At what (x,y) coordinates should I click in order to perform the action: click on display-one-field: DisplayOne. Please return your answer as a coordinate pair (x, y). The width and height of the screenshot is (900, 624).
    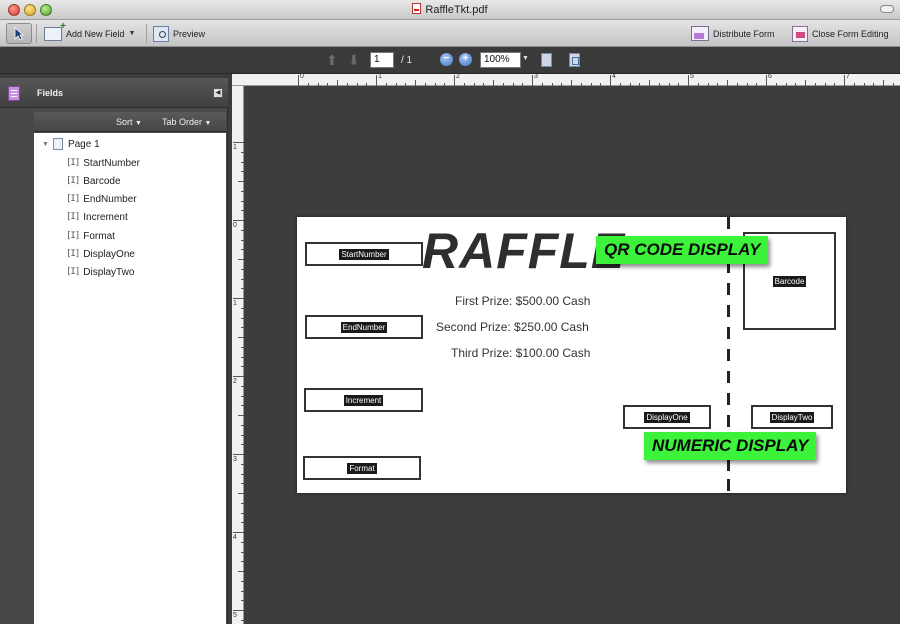
    Looking at the image, I should click on (667, 417).